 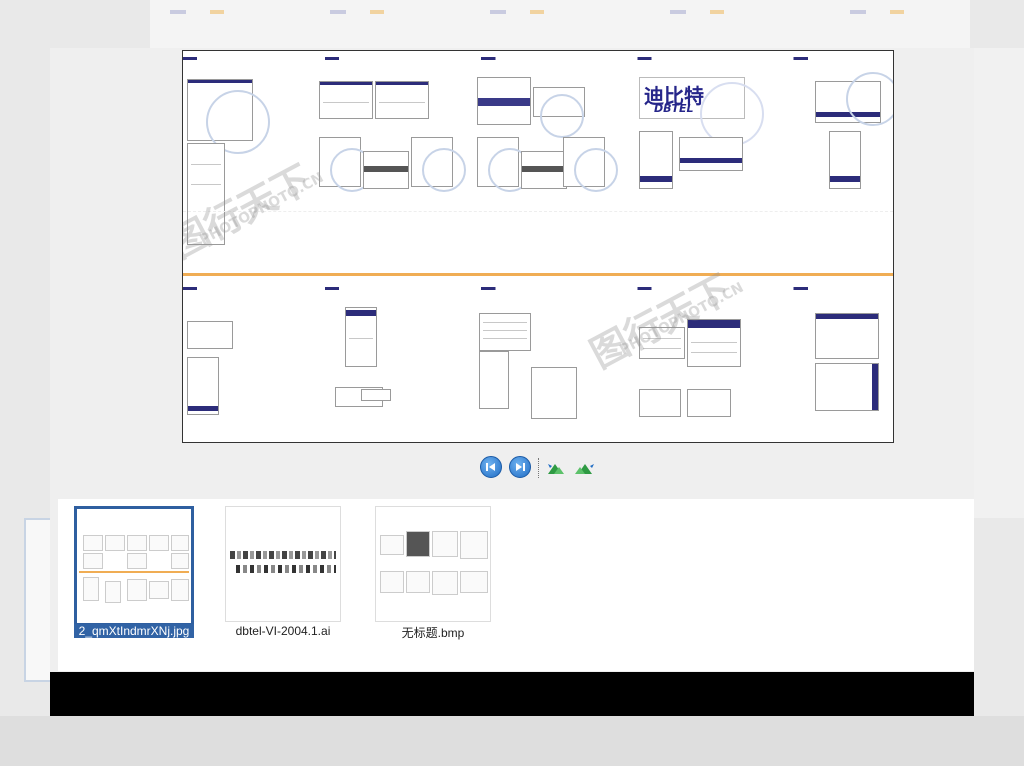 I want to click on brand-name-en: DBTEL, so click(x=674, y=108).